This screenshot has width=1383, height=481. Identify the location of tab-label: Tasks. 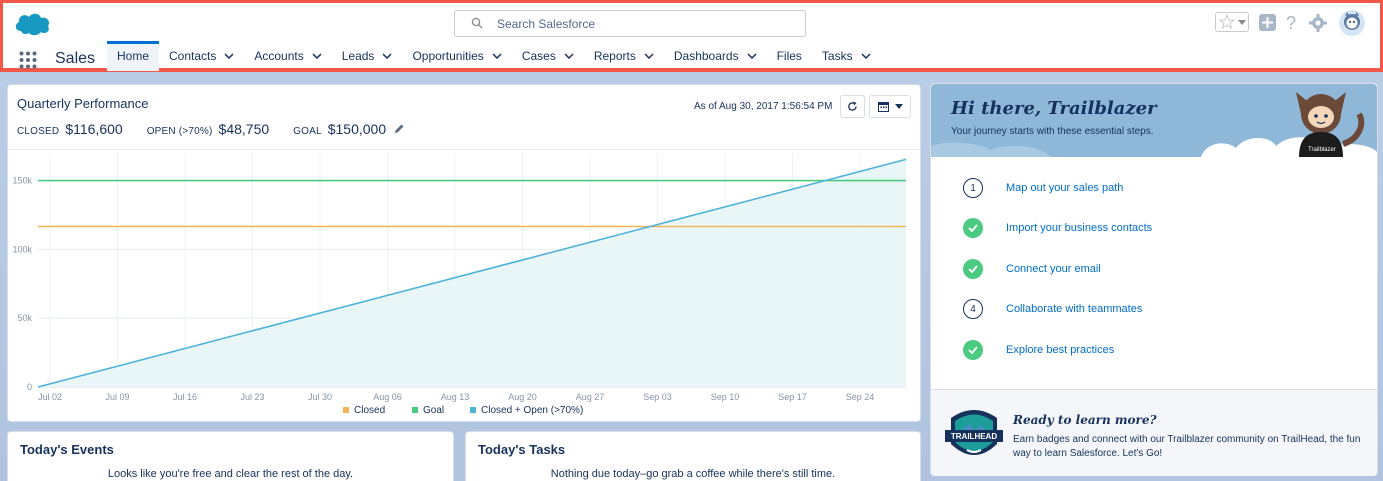
(837, 56).